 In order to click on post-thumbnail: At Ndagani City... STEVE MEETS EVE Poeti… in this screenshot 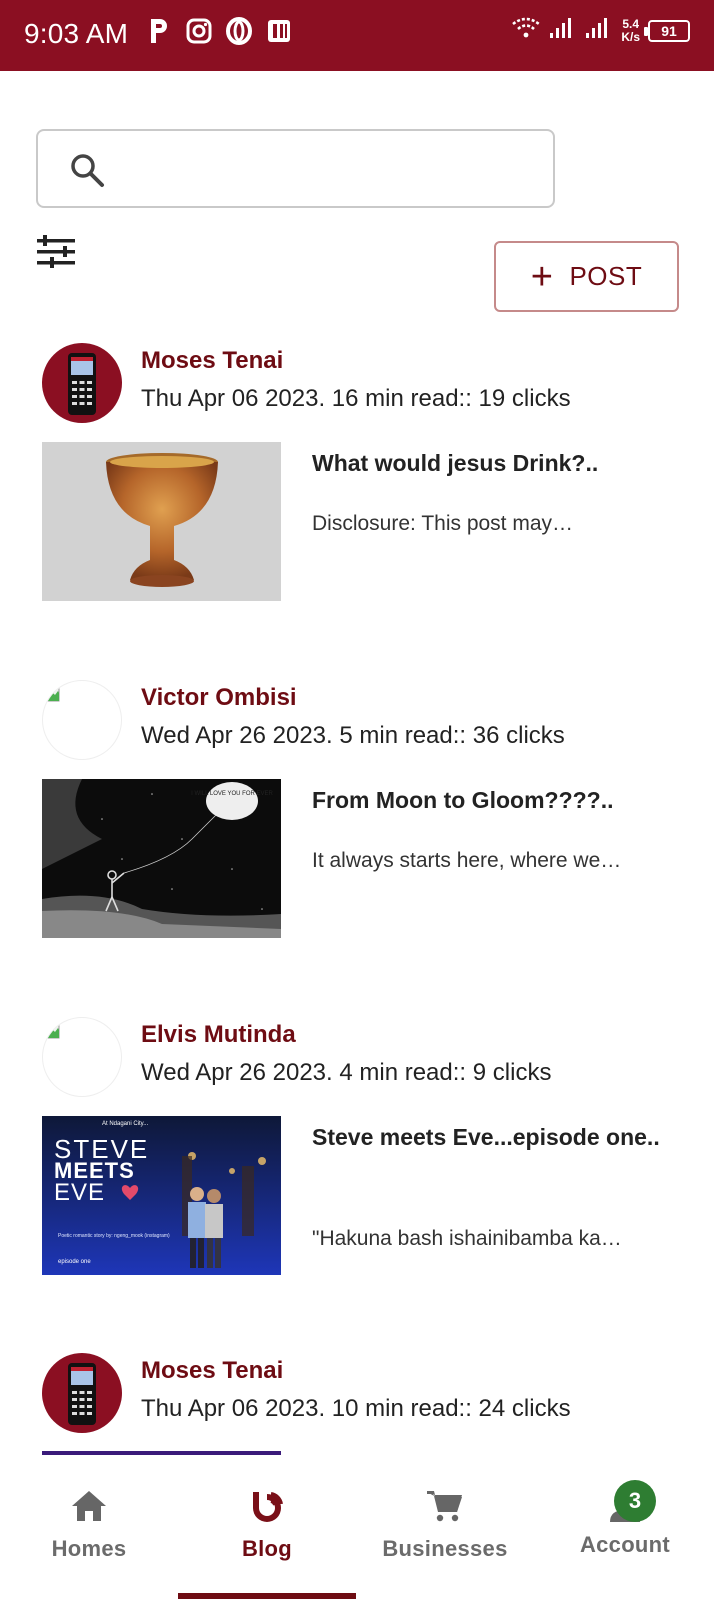, I will do `click(161, 1195)`.